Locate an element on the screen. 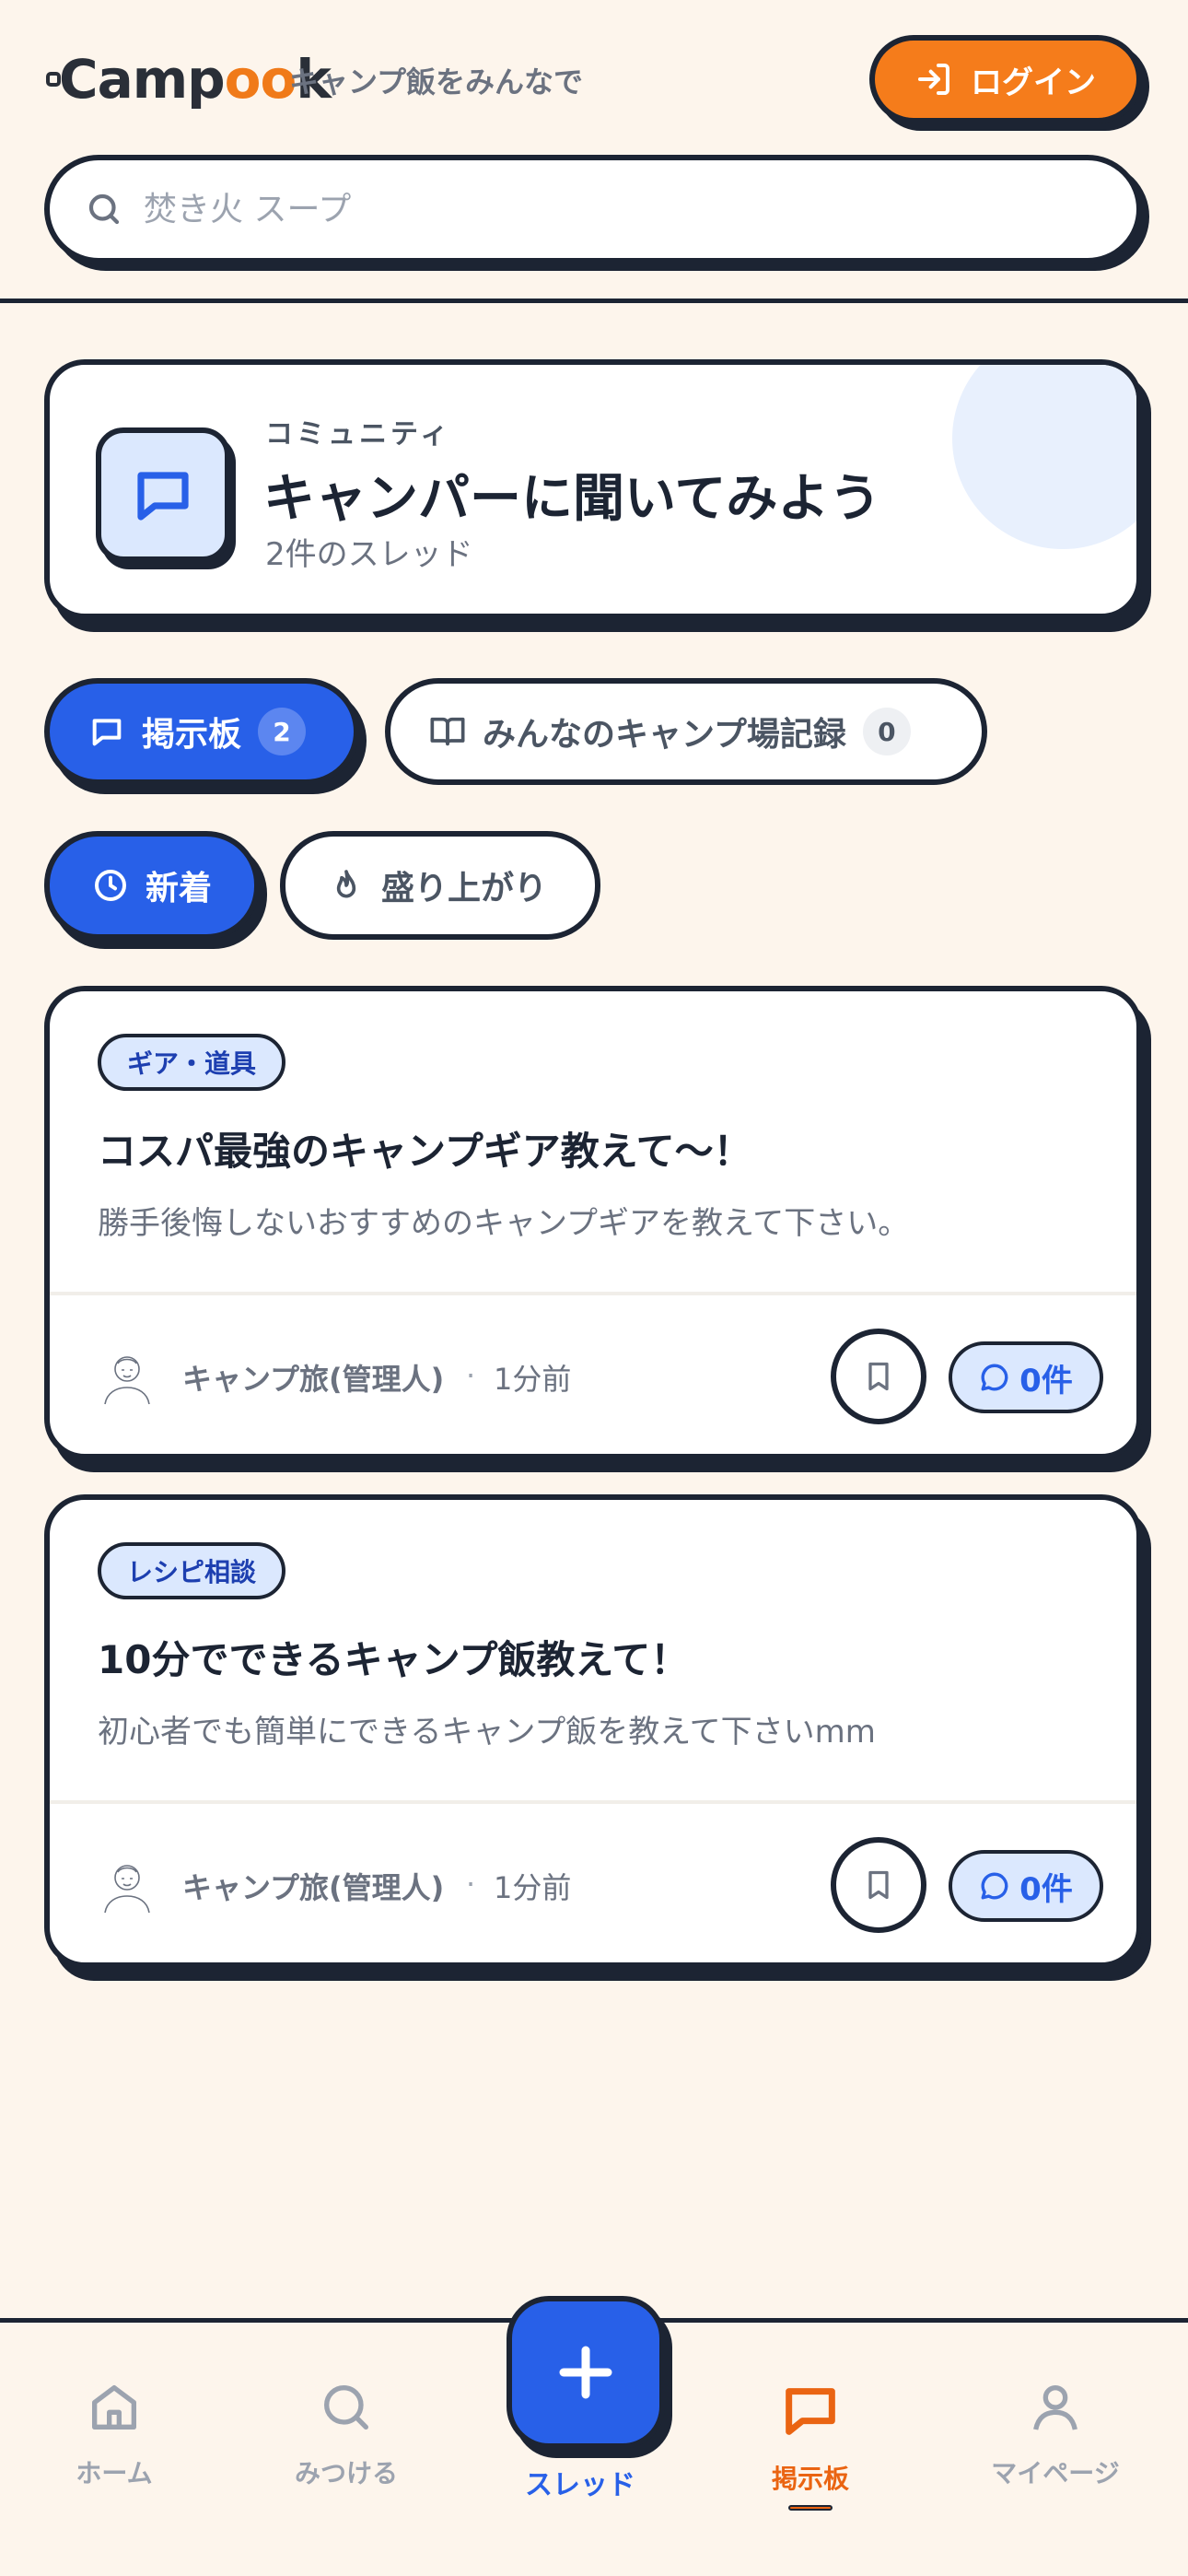 Image resolution: width=1188 pixels, height=2576 pixels. search-input is located at coordinates (558, 209).